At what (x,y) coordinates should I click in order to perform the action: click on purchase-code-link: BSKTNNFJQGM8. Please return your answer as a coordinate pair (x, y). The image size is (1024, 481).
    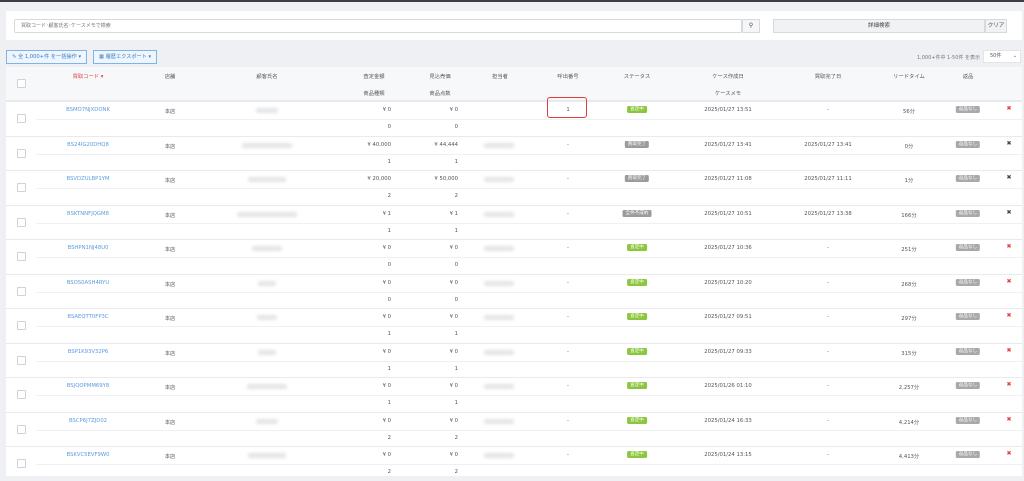
    Looking at the image, I should click on (88, 214).